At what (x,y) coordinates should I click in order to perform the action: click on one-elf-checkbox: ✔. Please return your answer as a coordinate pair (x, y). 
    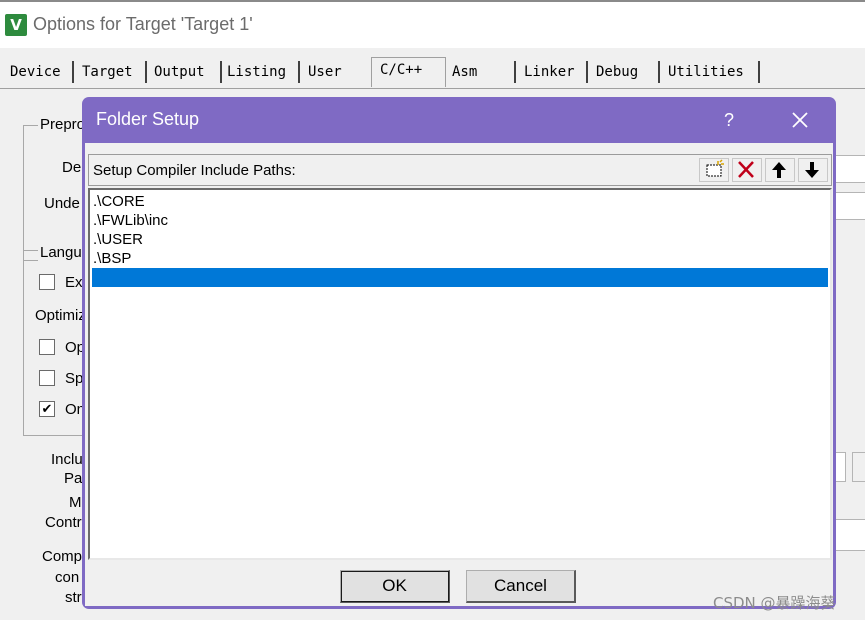
    Looking at the image, I should click on (47, 409).